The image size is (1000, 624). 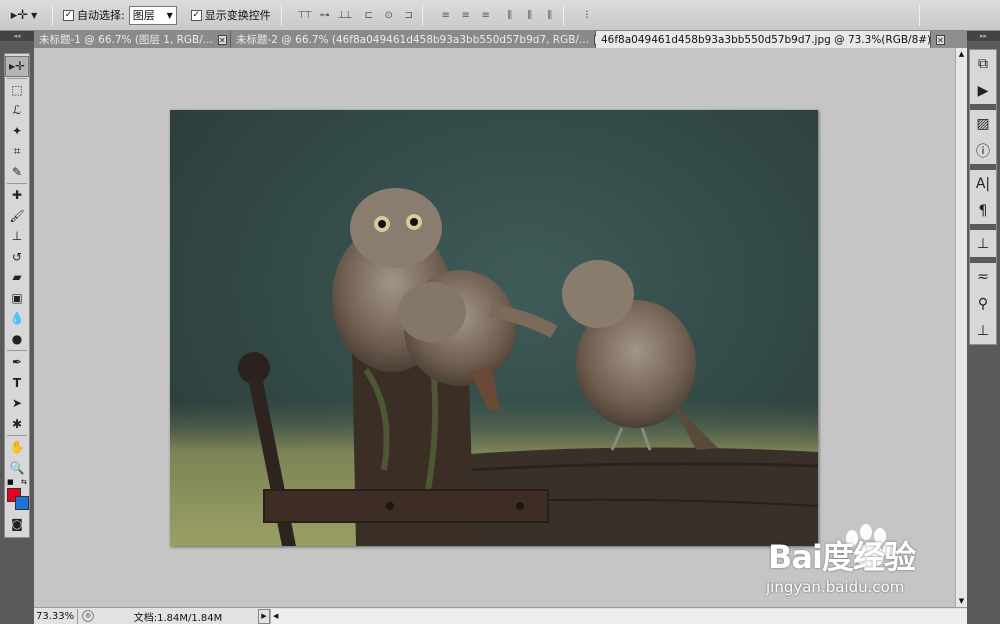 I want to click on actions-panel-button: ▶, so click(x=983, y=90).